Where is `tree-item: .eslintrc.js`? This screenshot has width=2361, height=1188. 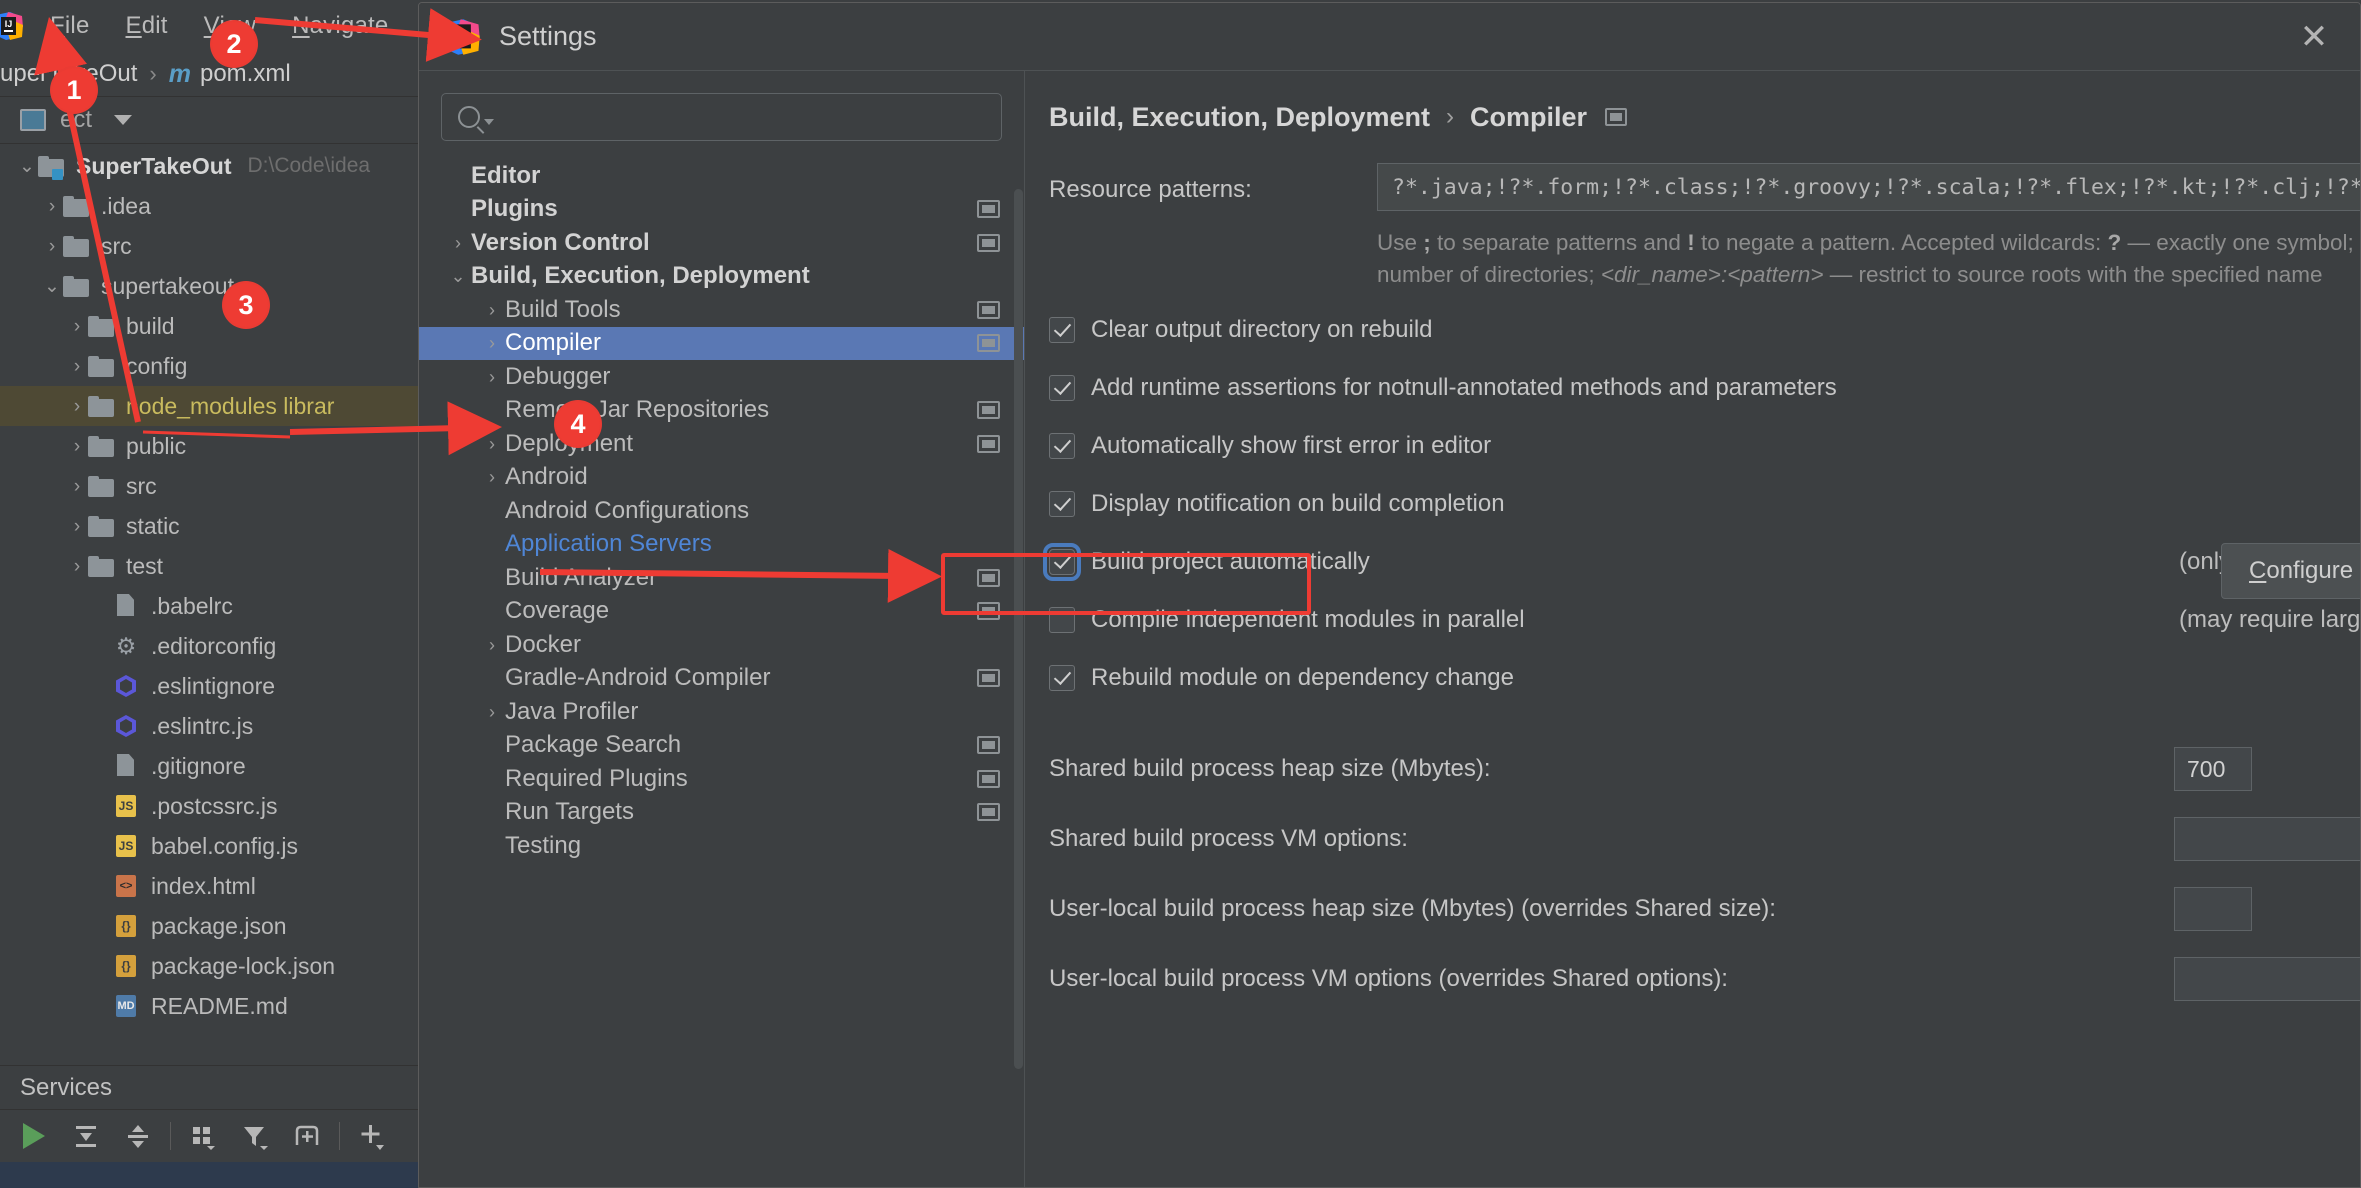
tree-item: .eslintrc.js is located at coordinates (210, 726).